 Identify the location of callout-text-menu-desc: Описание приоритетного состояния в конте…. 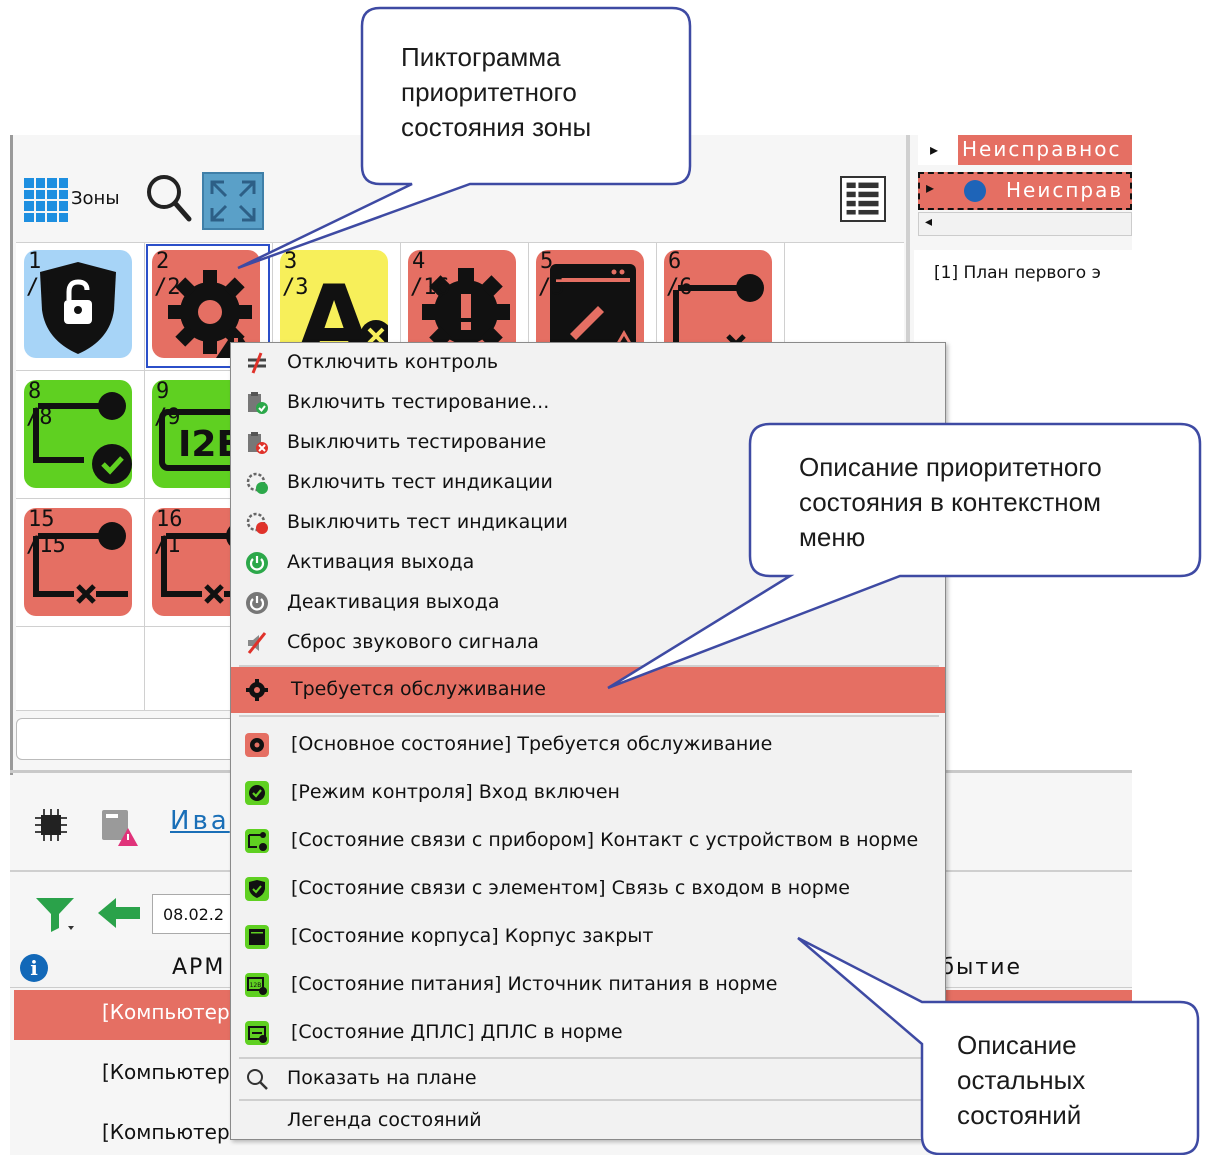
(950, 502).